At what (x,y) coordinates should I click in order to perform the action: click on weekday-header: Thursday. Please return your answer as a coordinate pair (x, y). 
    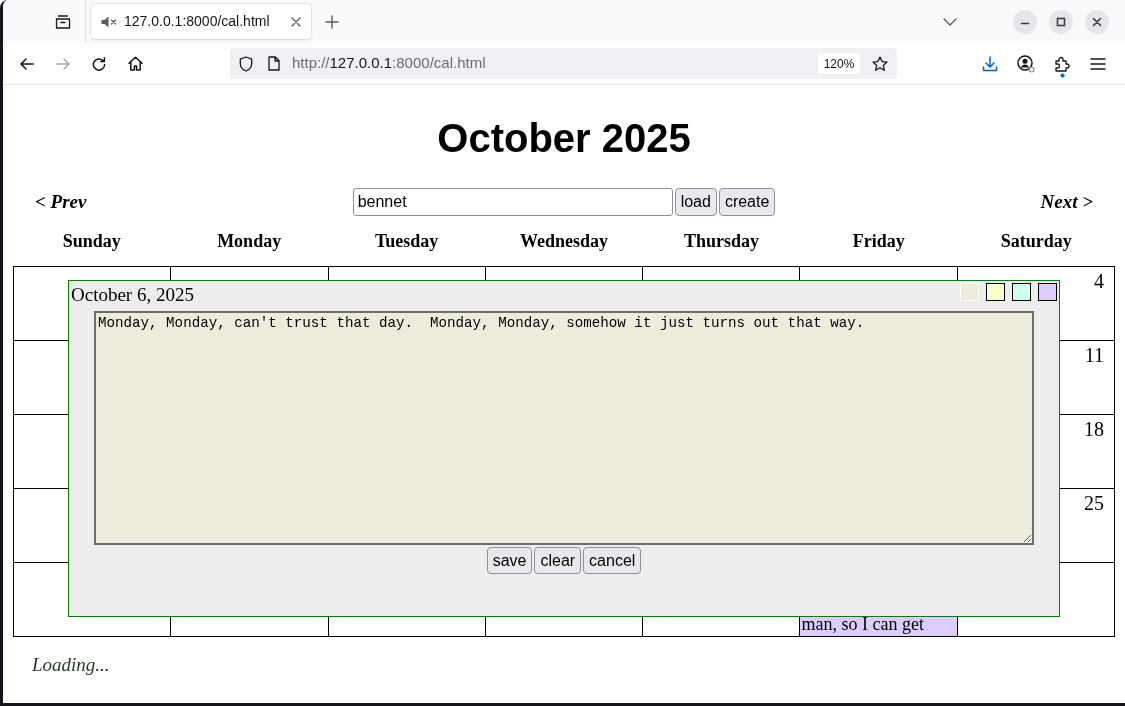
    Looking at the image, I should click on (721, 241).